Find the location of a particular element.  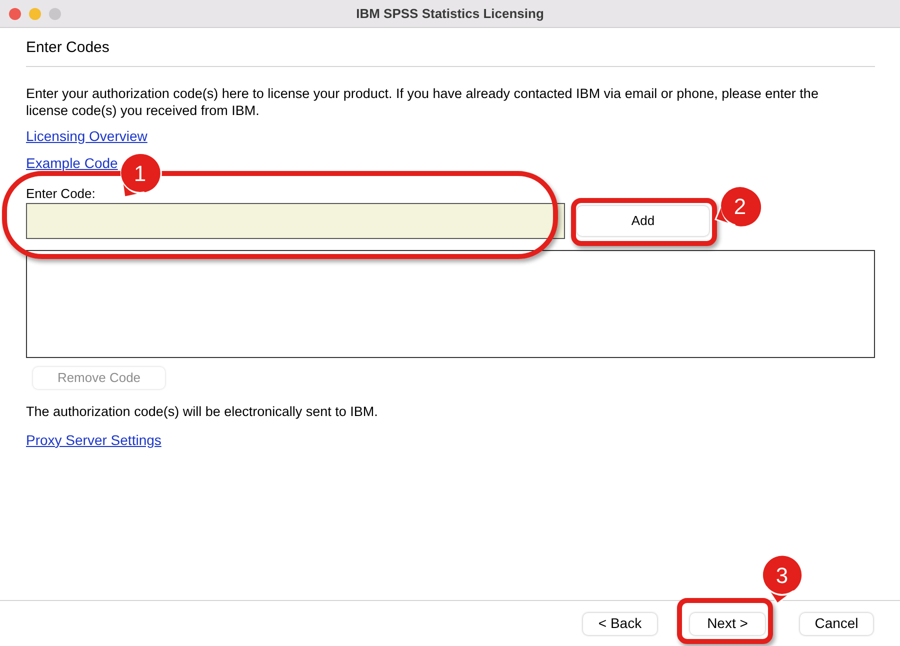

link: Licensing Overview is located at coordinates (87, 136).